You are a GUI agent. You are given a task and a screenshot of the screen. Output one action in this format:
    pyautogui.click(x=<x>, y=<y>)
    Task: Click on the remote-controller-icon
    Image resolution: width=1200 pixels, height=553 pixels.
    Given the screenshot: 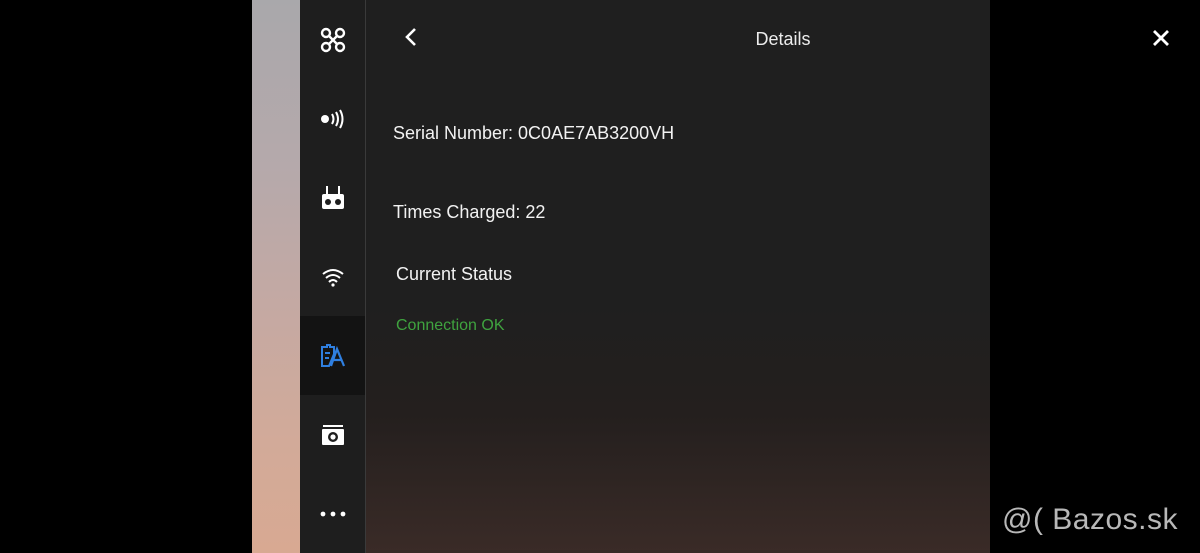 What is the action you would take?
    pyautogui.click(x=333, y=198)
    